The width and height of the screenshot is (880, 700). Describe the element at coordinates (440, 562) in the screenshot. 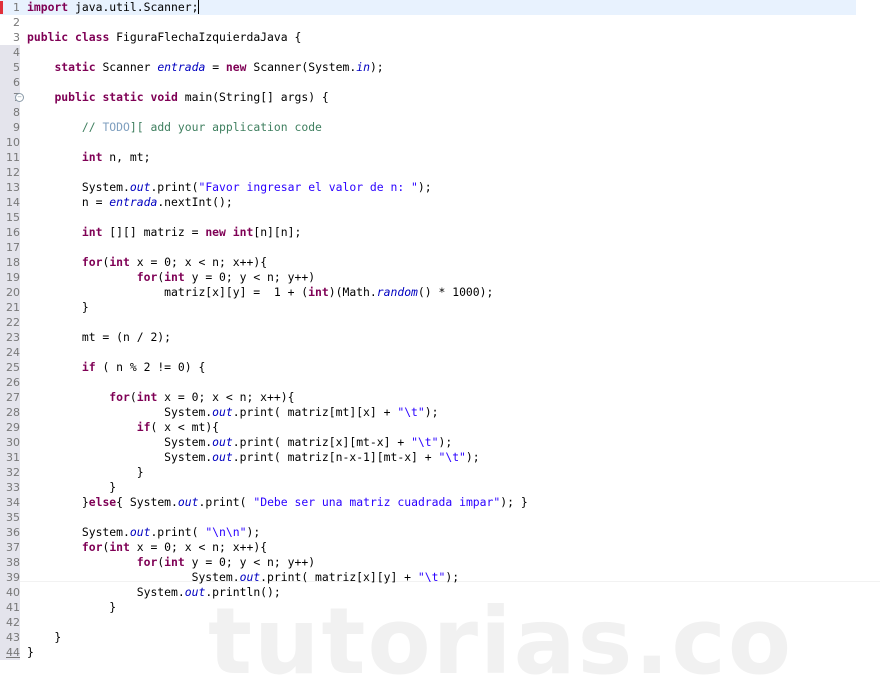

I see `code-line: 38 for(int y = 0; y < n; y++)` at that location.